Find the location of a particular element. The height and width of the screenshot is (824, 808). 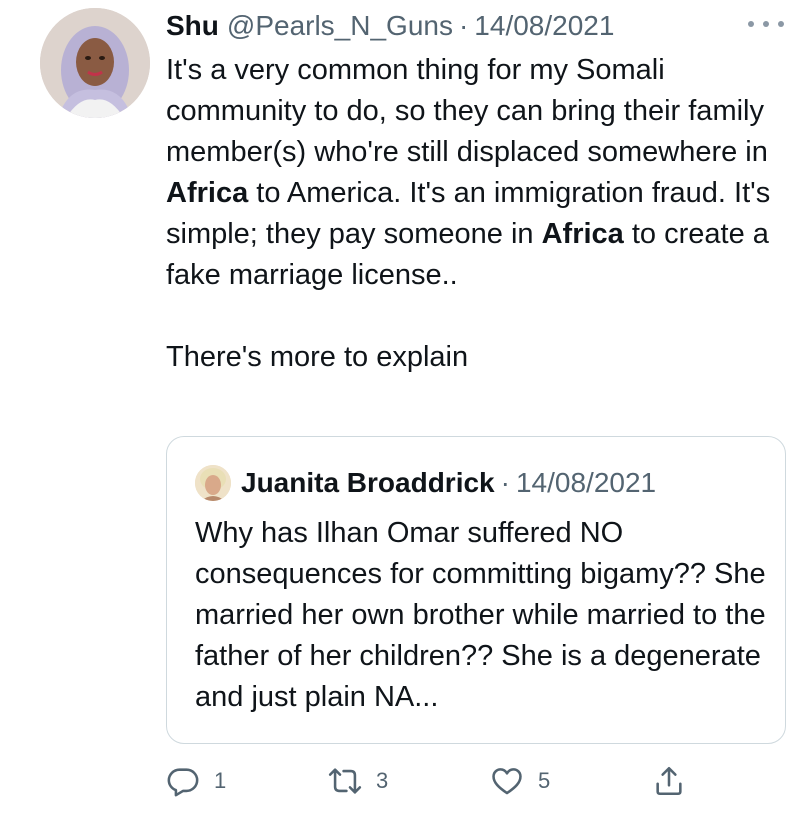

avatar-image is located at coordinates (95, 63).